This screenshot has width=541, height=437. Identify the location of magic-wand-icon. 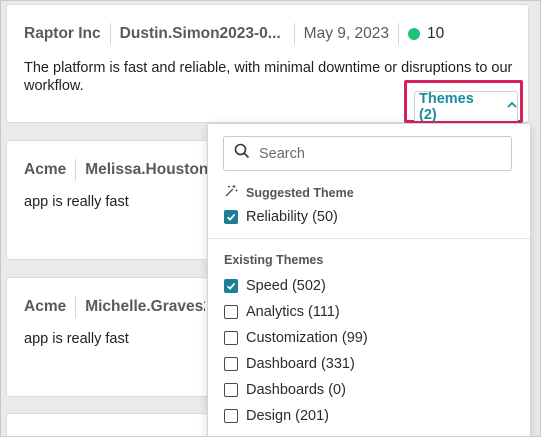
(235, 192).